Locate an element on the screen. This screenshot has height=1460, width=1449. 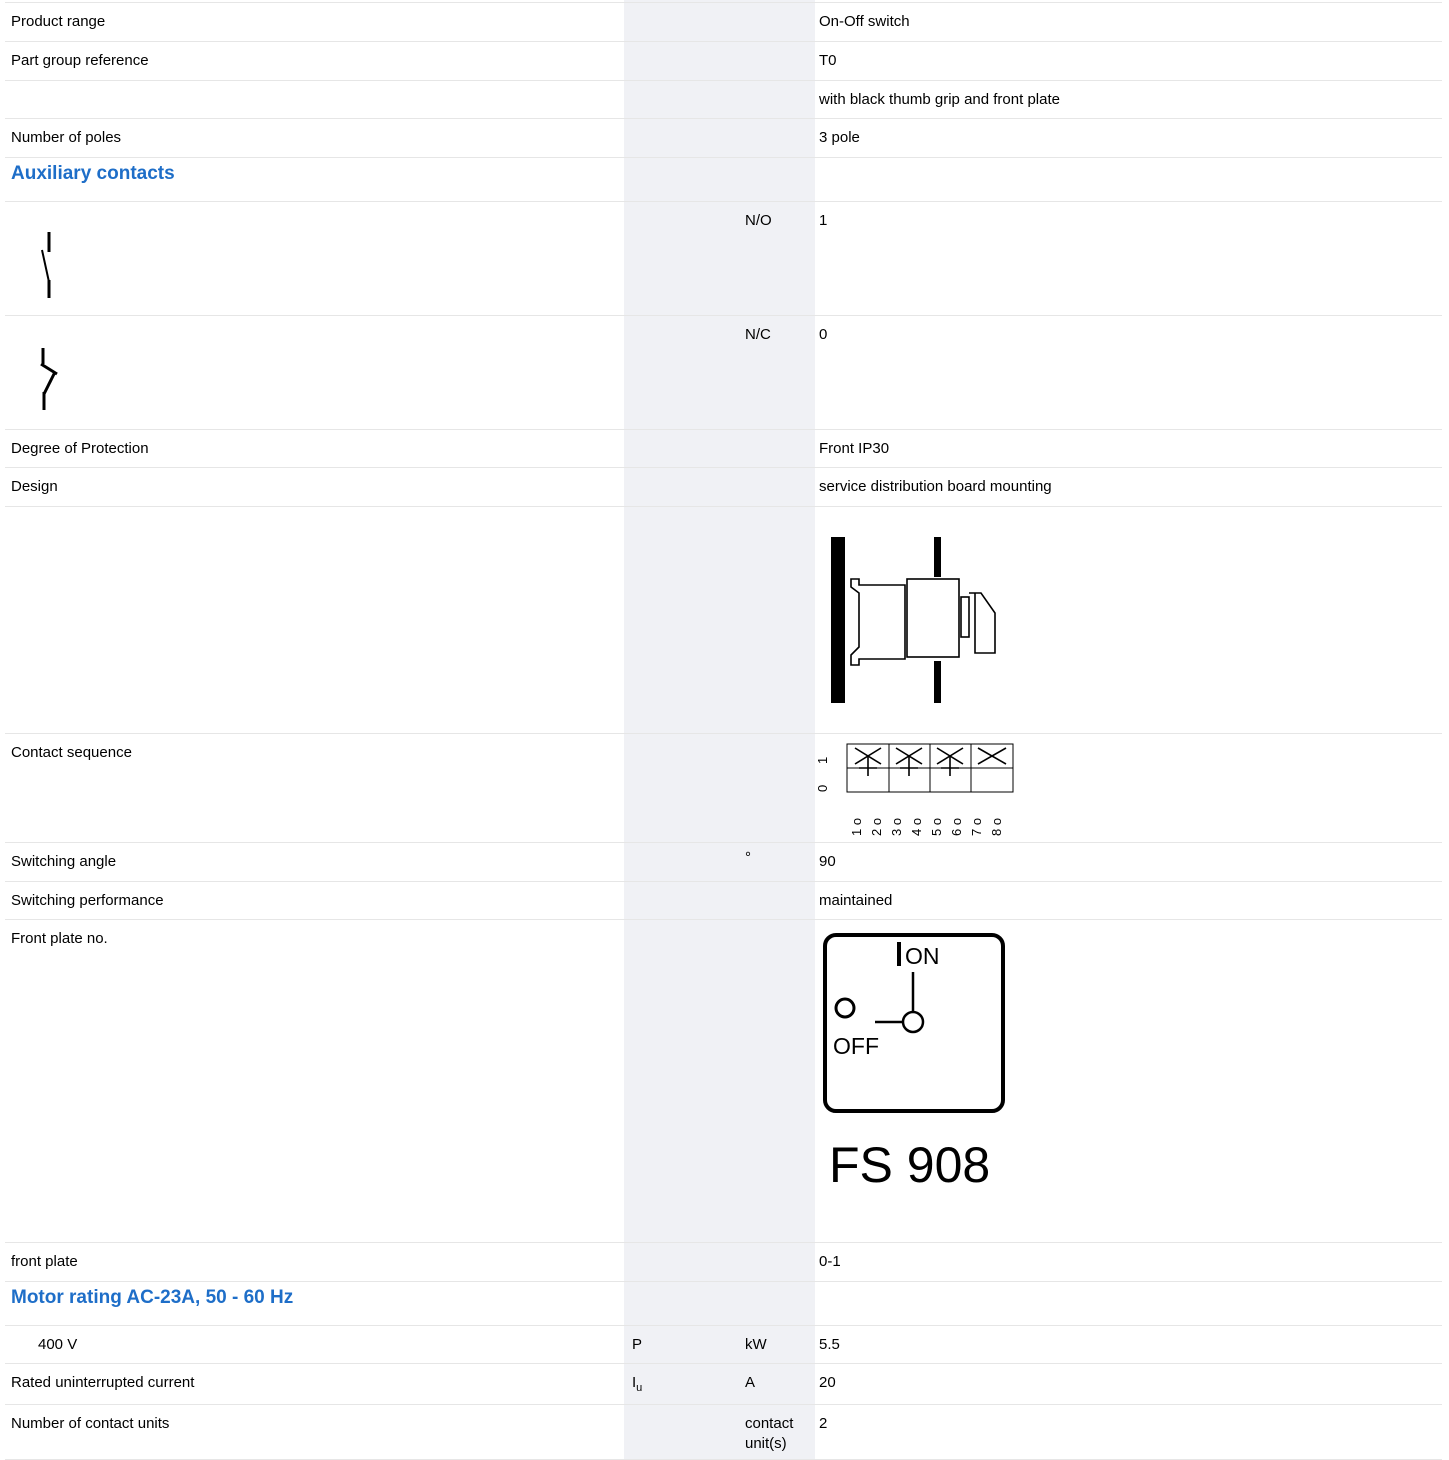
row-label: Product range is located at coordinates (58, 21).